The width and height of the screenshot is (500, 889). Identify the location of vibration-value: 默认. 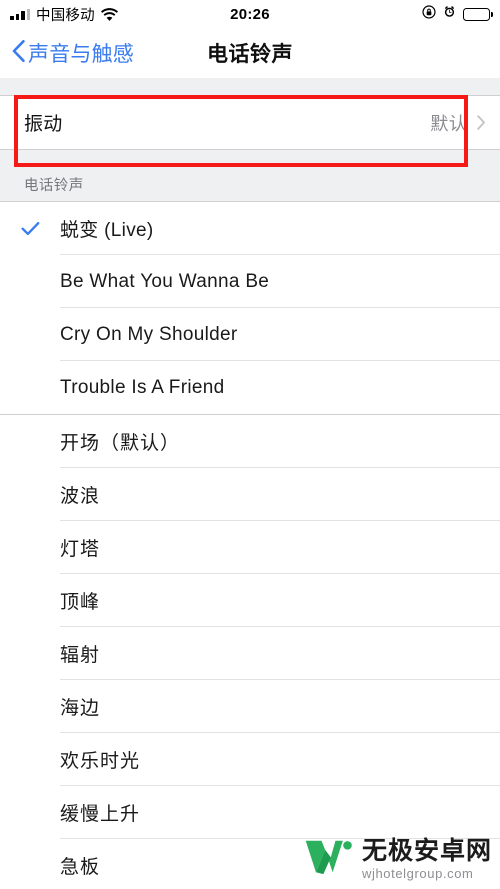
(448, 123).